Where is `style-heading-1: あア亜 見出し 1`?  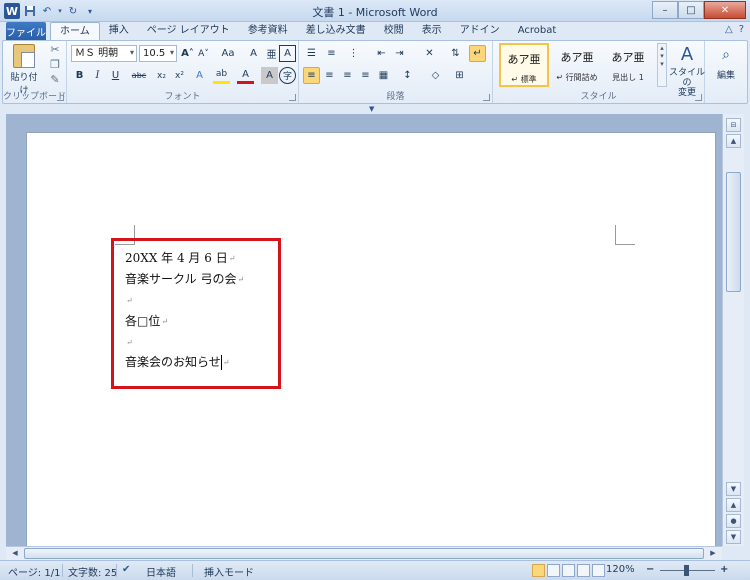 style-heading-1: あア亜 見出し 1 is located at coordinates (628, 65).